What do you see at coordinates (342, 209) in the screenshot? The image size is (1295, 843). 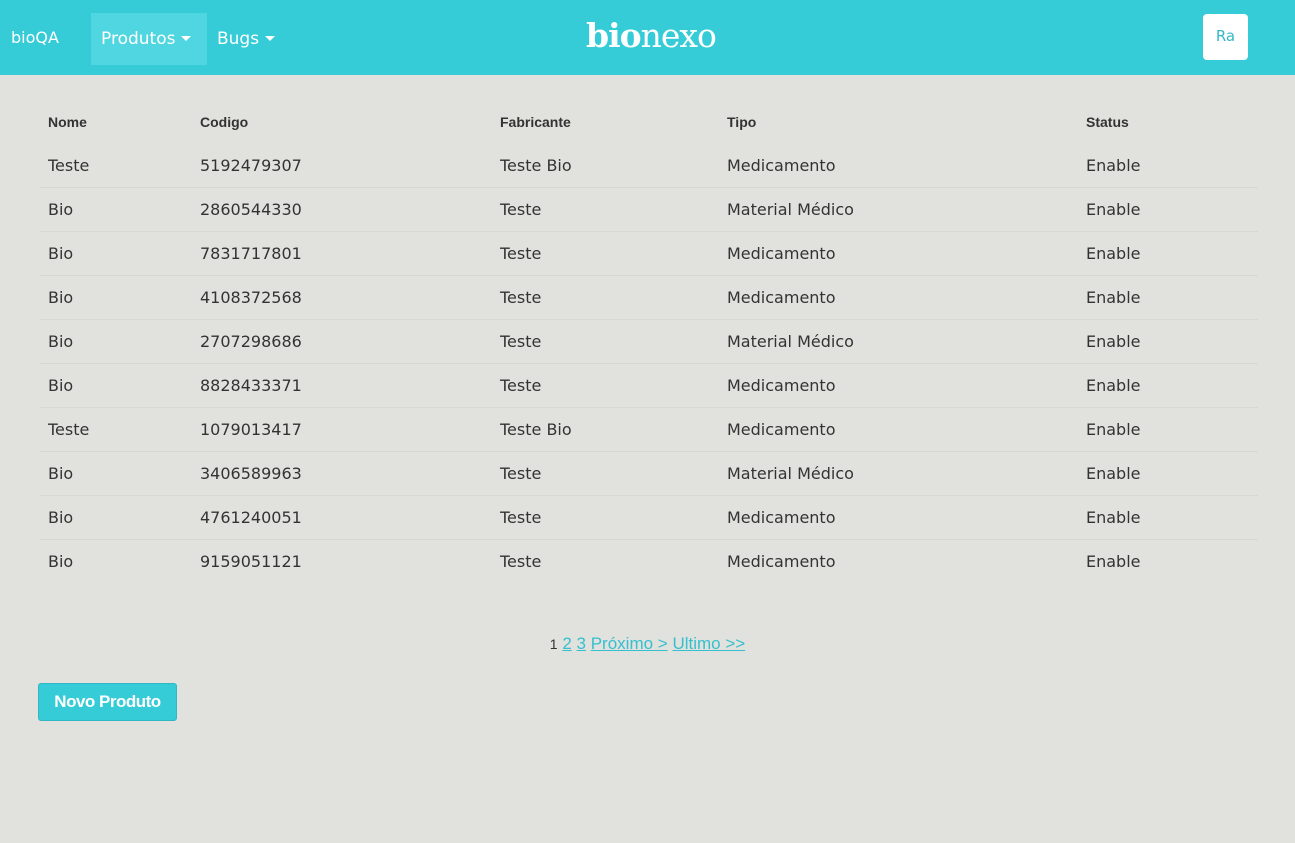 I see `cell-codigo: 2860544330` at bounding box center [342, 209].